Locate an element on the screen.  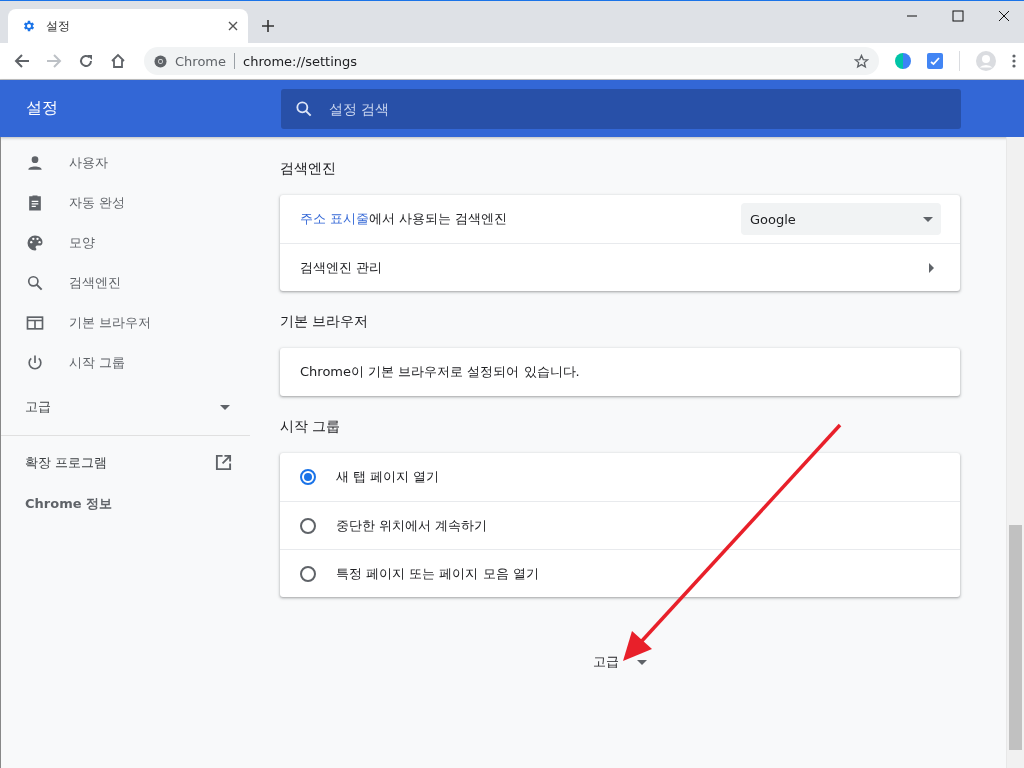
settings-icon is located at coordinates (29, 26).